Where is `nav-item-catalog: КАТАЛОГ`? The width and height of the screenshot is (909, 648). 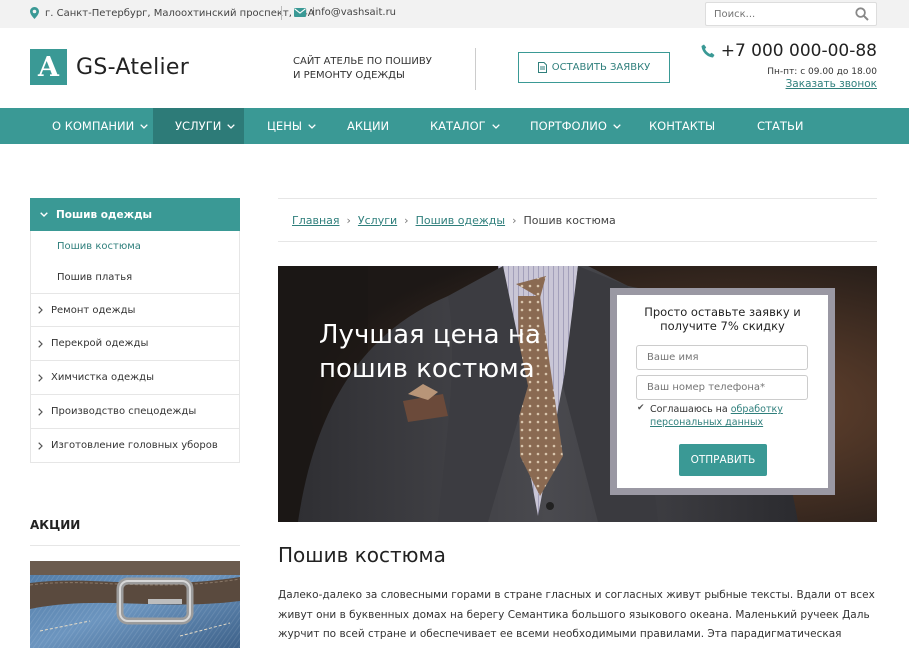
nav-item-catalog: КАТАЛОГ is located at coordinates (465, 126).